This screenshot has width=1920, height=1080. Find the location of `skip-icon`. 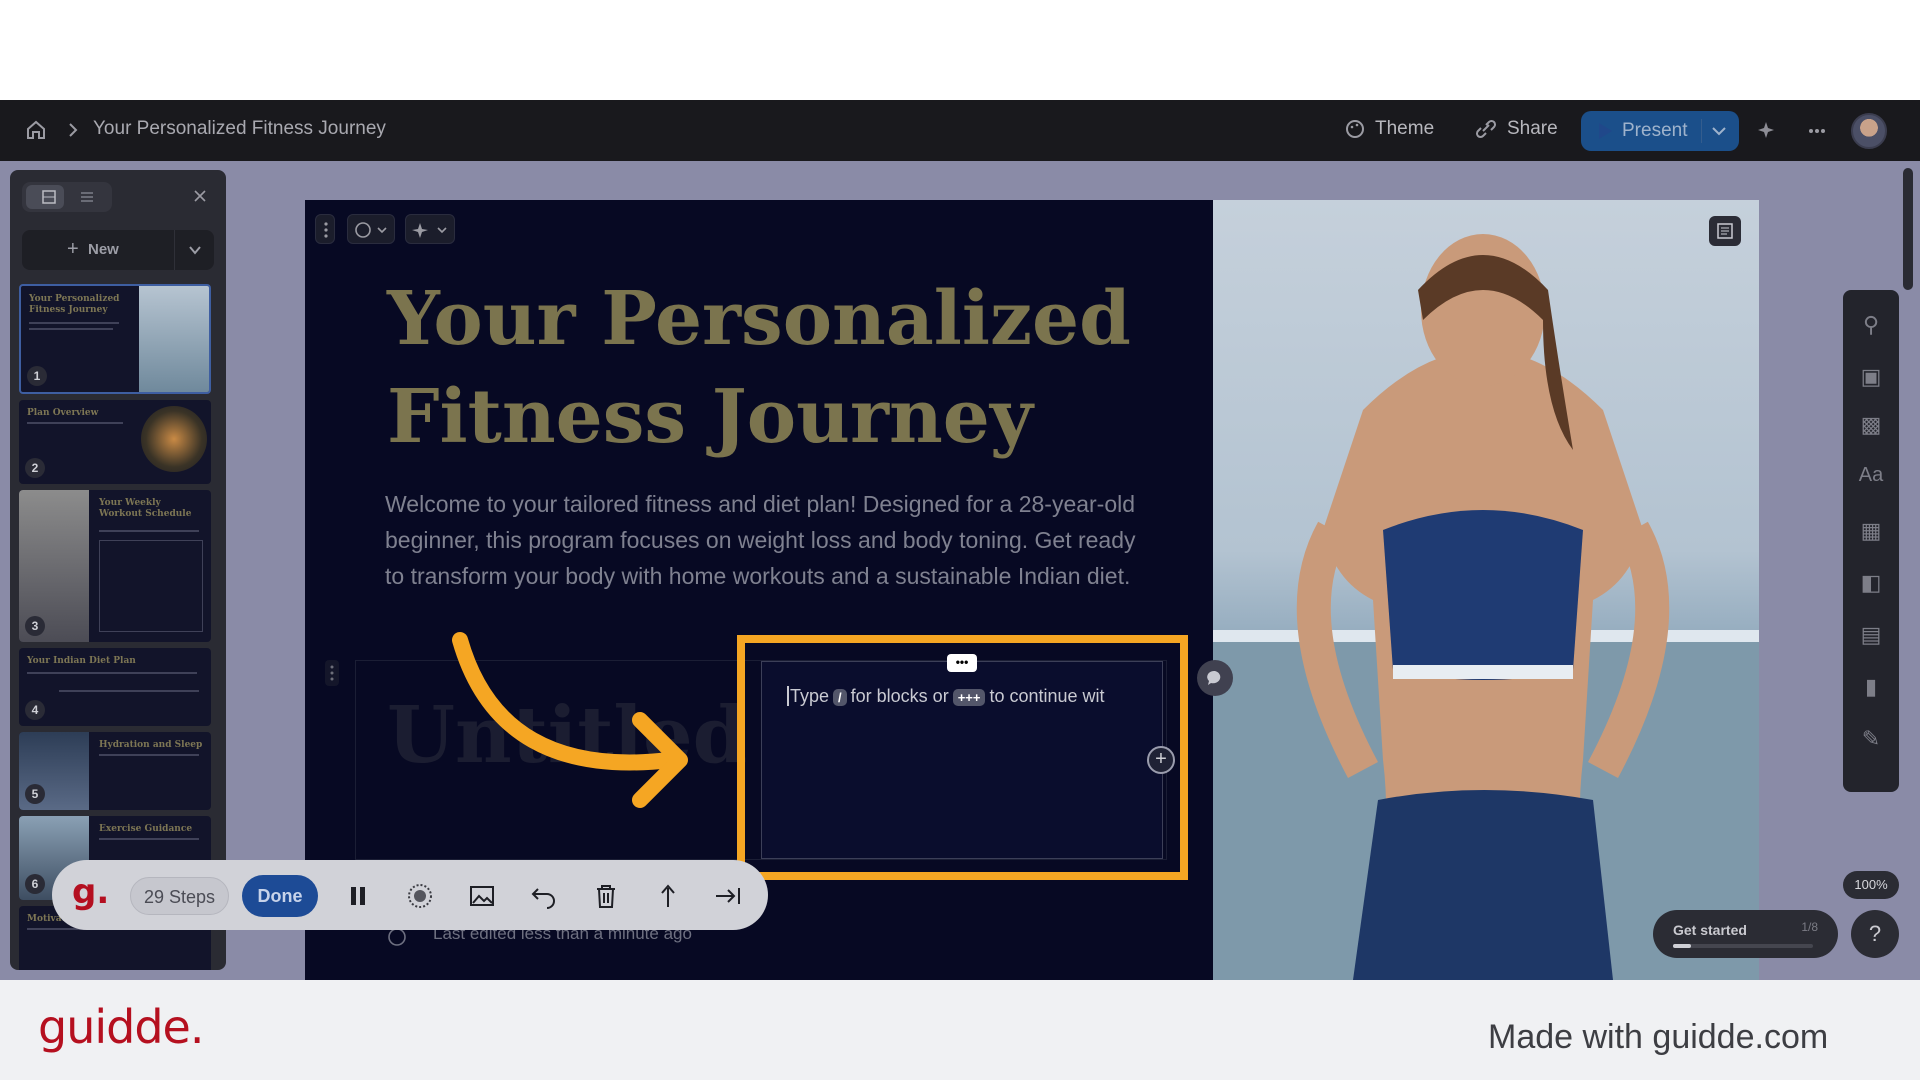

skip-icon is located at coordinates (728, 896).